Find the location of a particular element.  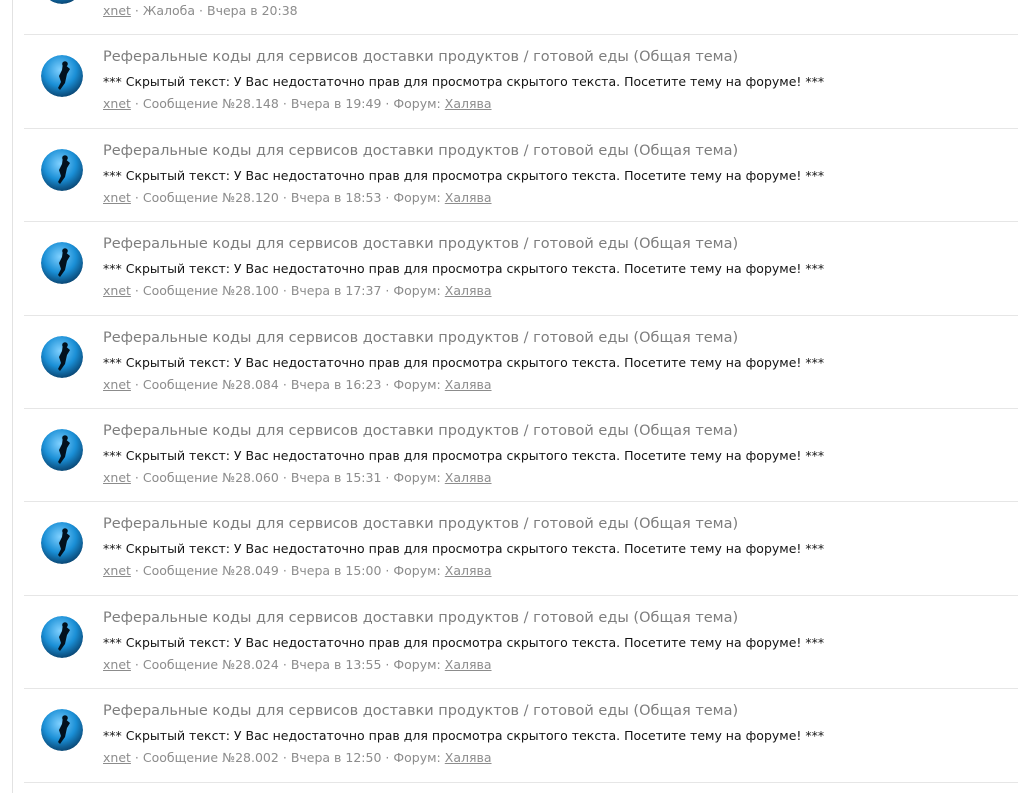

post-time: Вчера в 12:50 is located at coordinates (336, 758).